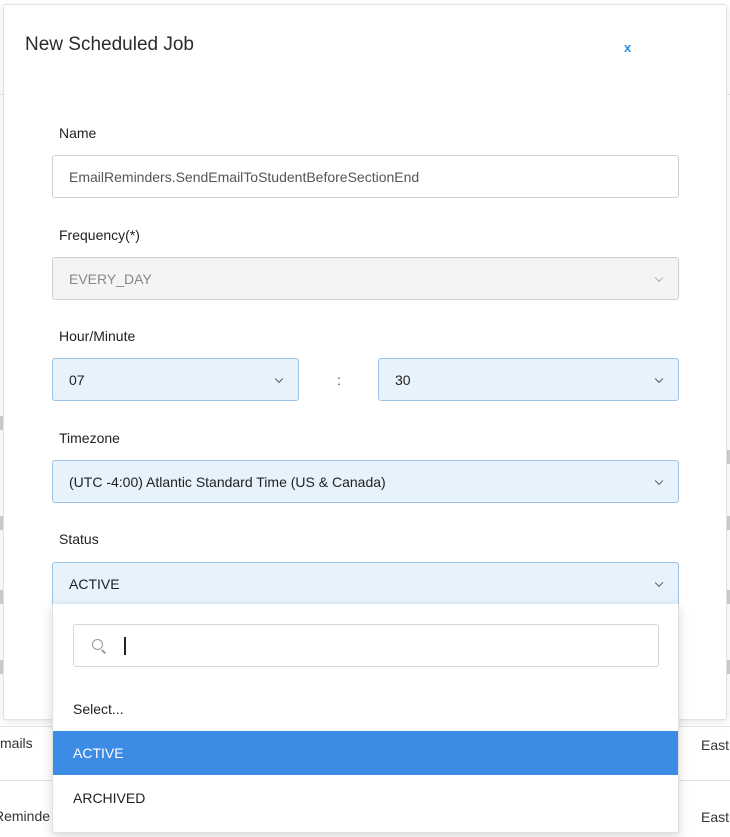 The width and height of the screenshot is (730, 837). Describe the element at coordinates (16, 743) in the screenshot. I see `background-row-text: mails` at that location.